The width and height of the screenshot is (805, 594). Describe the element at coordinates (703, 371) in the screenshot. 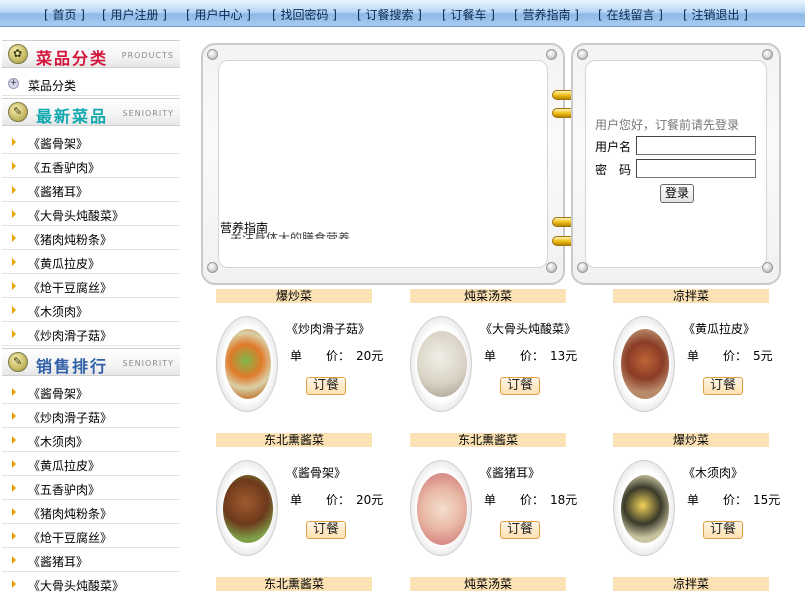

I see `dish-card: 《黄瓜拉皮》单 价： 5元 订餐` at that location.